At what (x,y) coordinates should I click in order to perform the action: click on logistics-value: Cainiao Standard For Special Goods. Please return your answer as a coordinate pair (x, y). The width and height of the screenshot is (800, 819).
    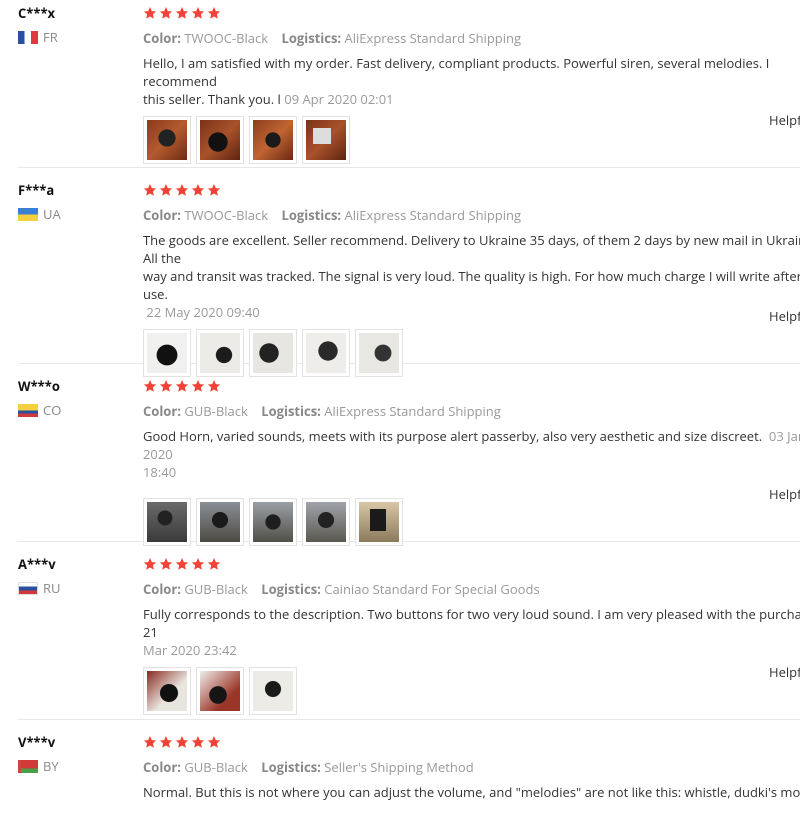
    Looking at the image, I should click on (432, 589).